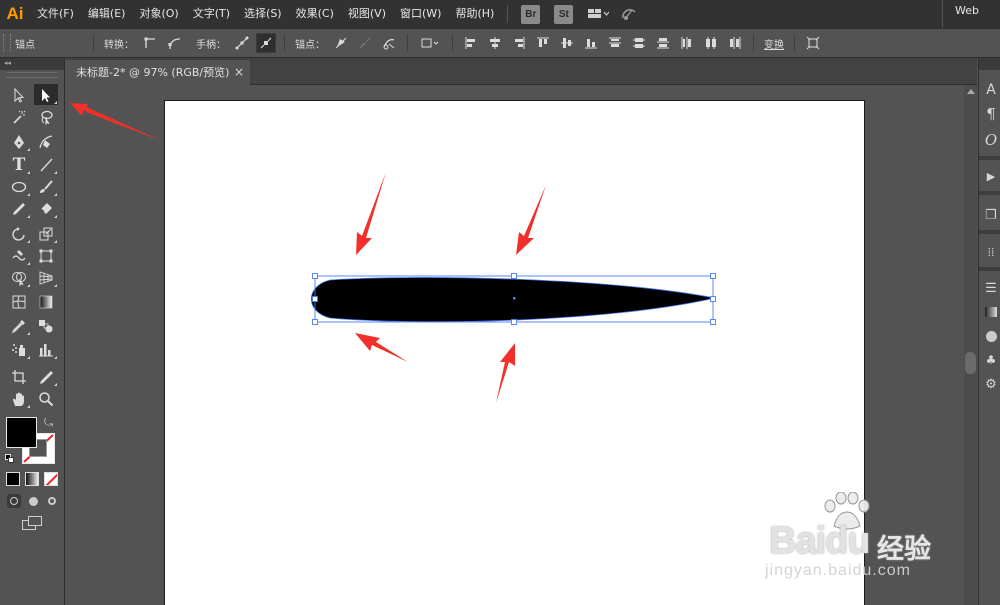 This screenshot has width=1000, height=605. I want to click on slice-tool-icon, so click(46, 376).